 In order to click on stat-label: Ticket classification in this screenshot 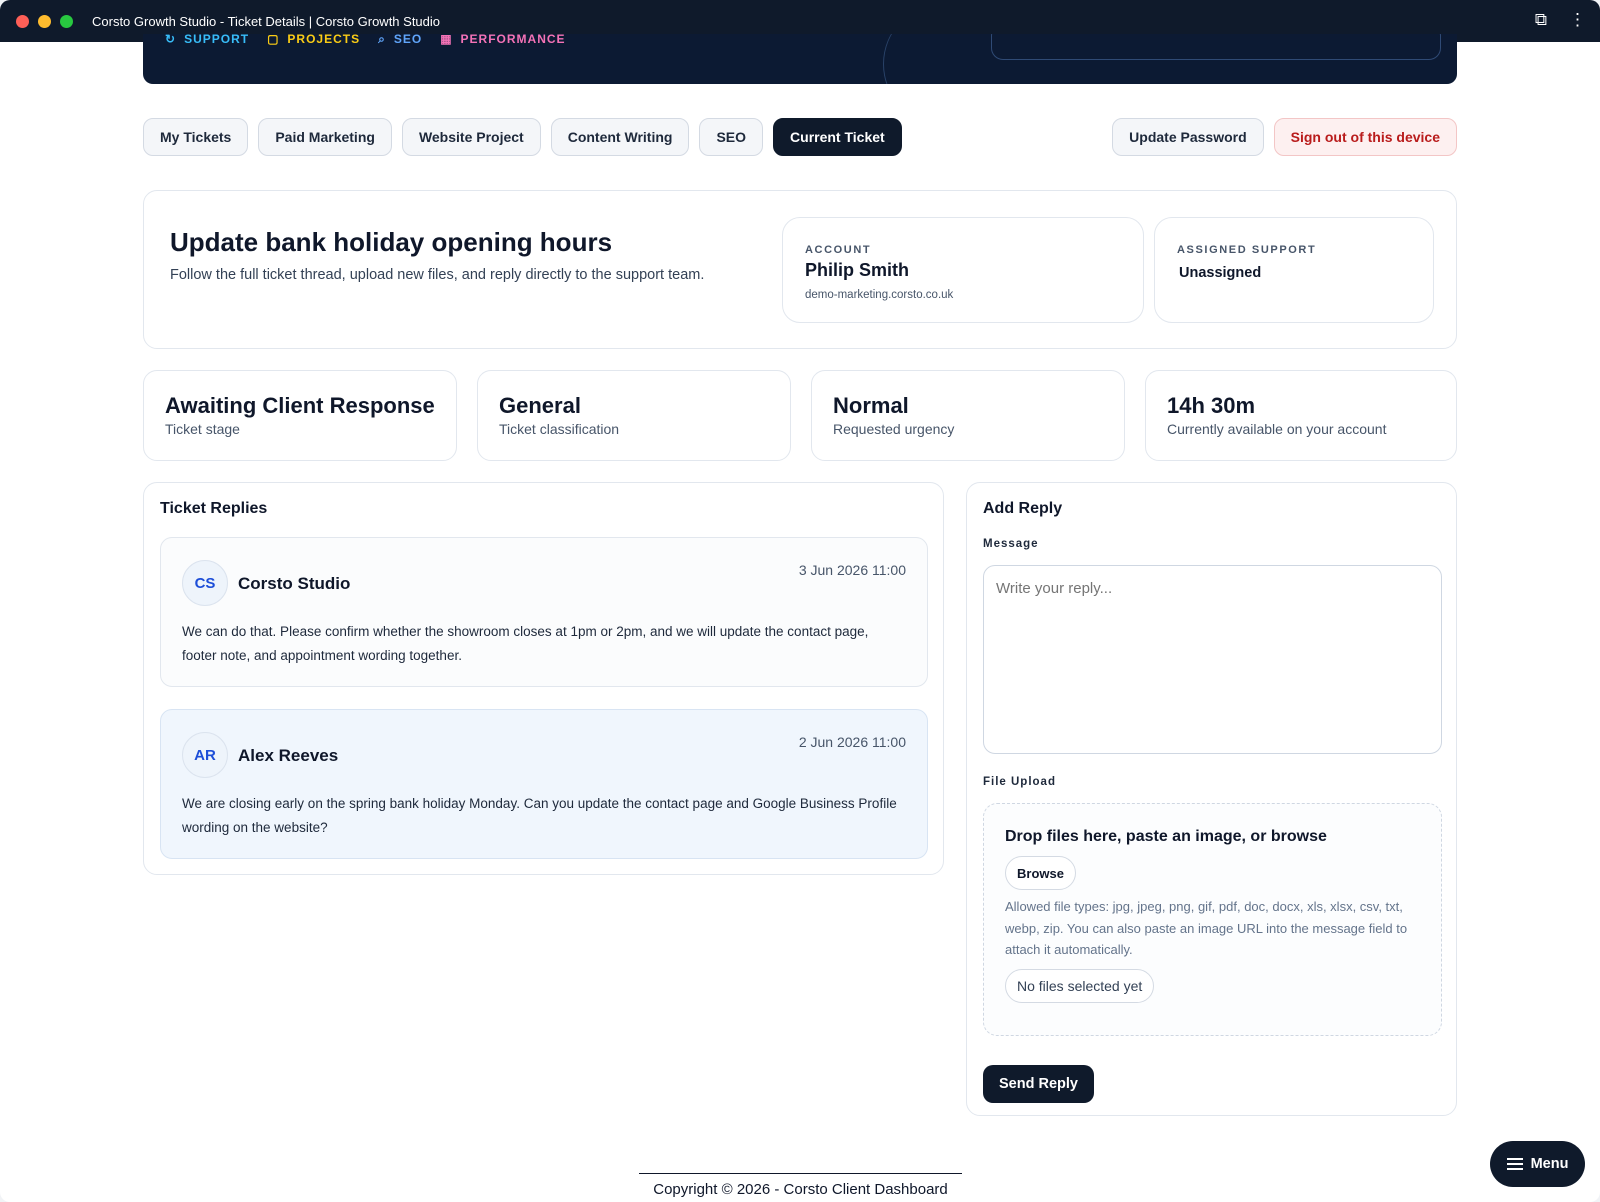, I will do `click(559, 429)`.